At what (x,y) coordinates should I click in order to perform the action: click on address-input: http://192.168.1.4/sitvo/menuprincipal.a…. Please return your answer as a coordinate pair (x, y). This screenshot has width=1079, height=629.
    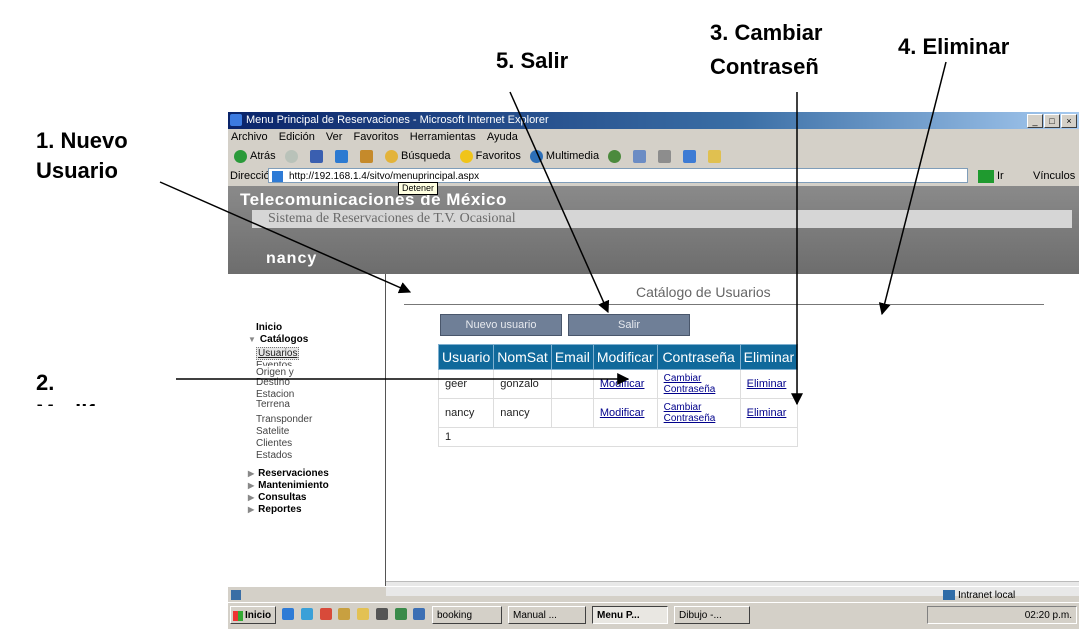
    Looking at the image, I should click on (618, 175).